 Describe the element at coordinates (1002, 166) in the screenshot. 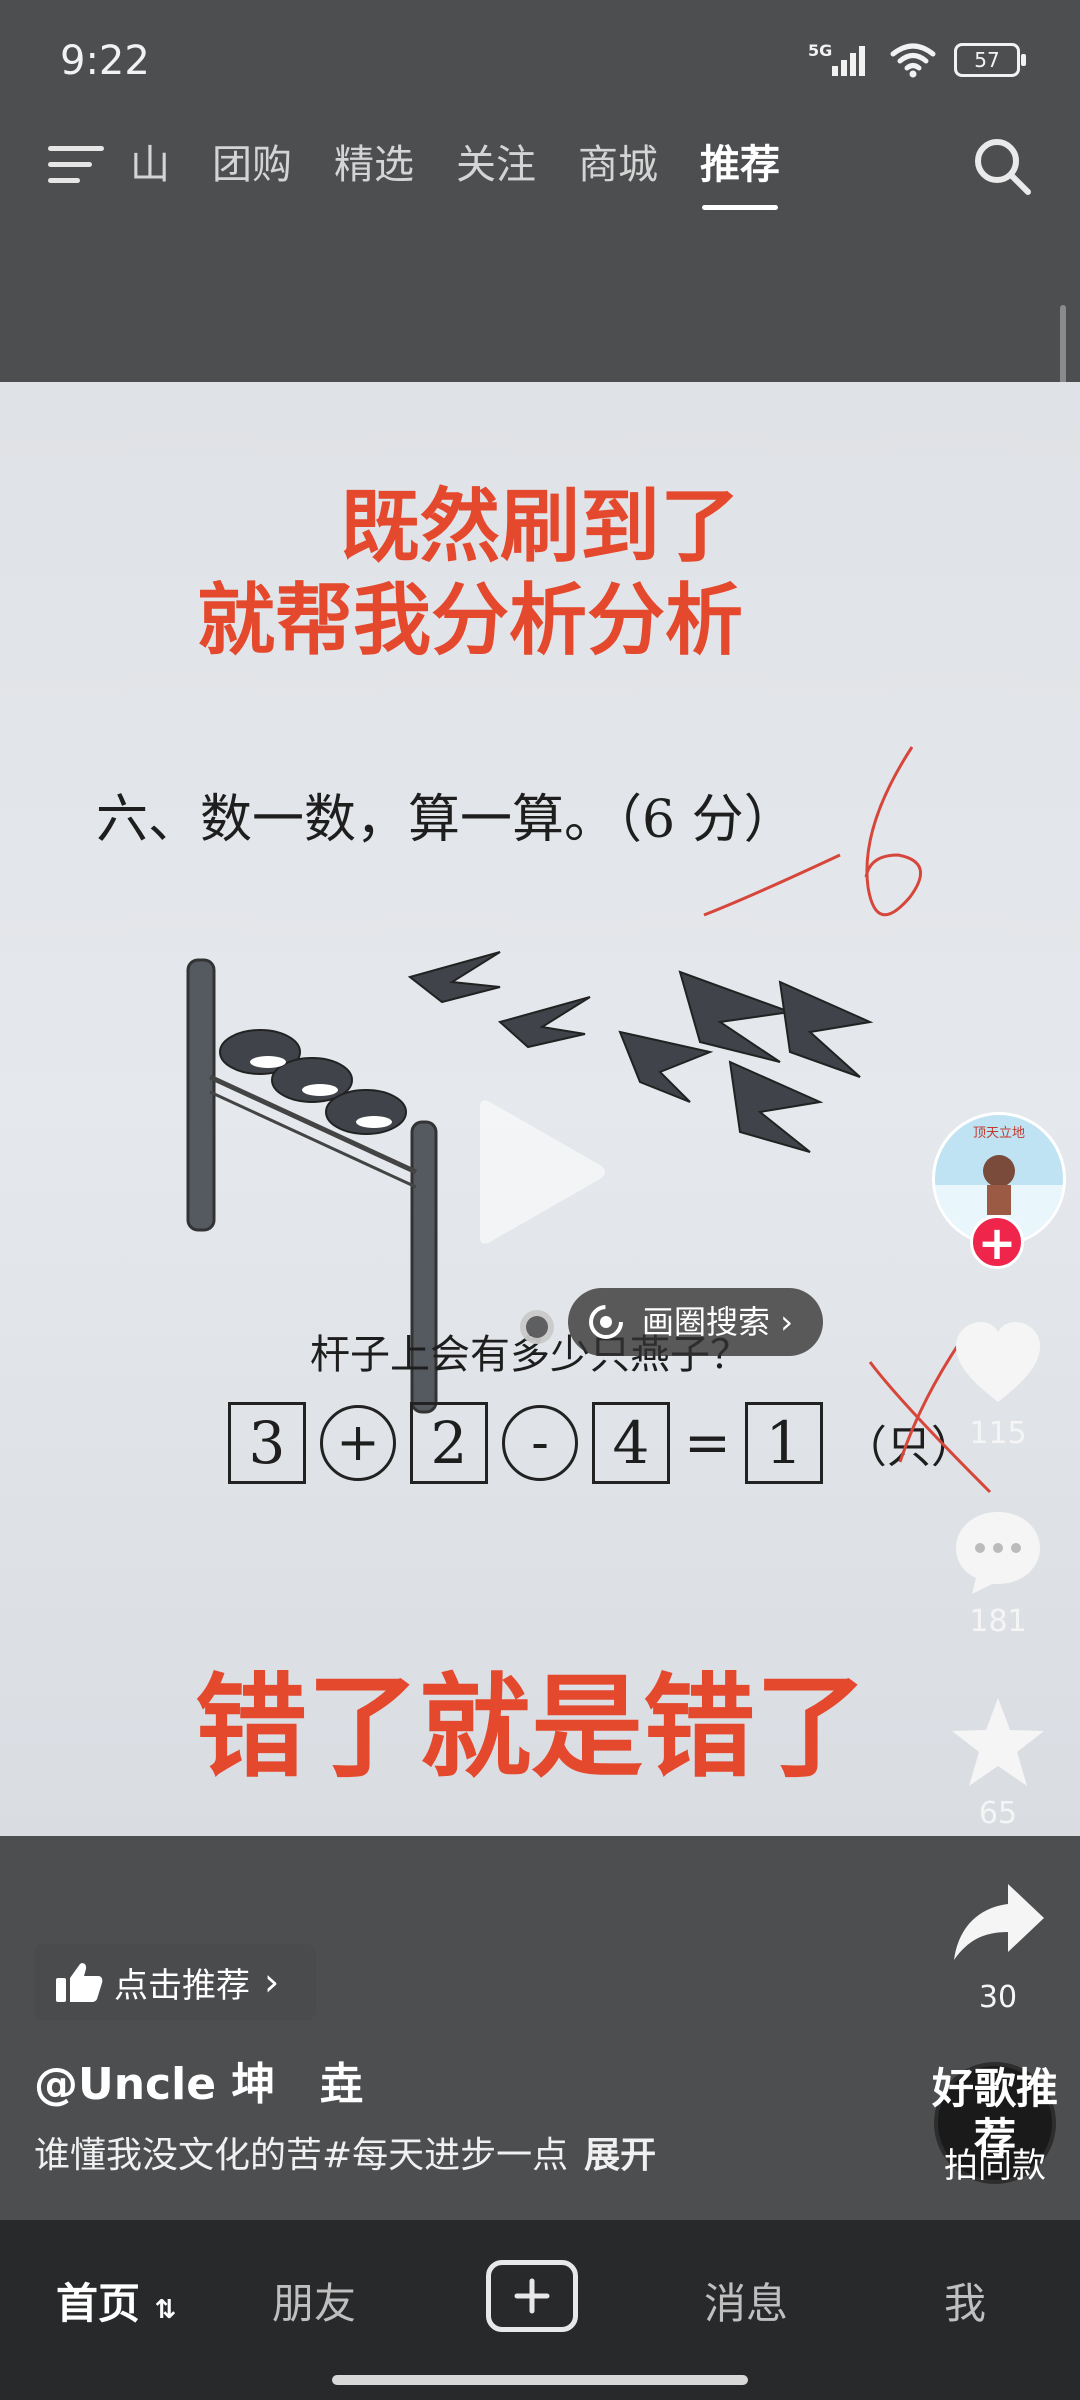

I see `search-icon` at that location.